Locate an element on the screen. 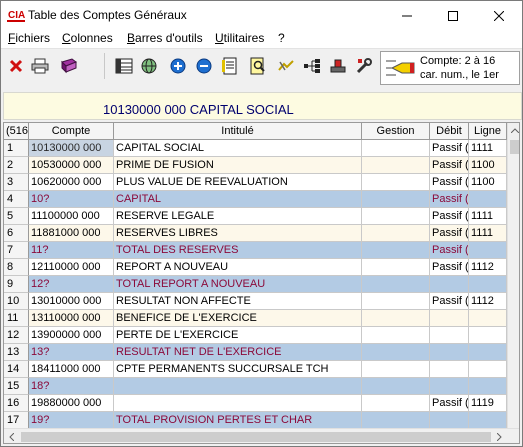 The height and width of the screenshot is (447, 523). row-number: 13 is located at coordinates (16, 352).